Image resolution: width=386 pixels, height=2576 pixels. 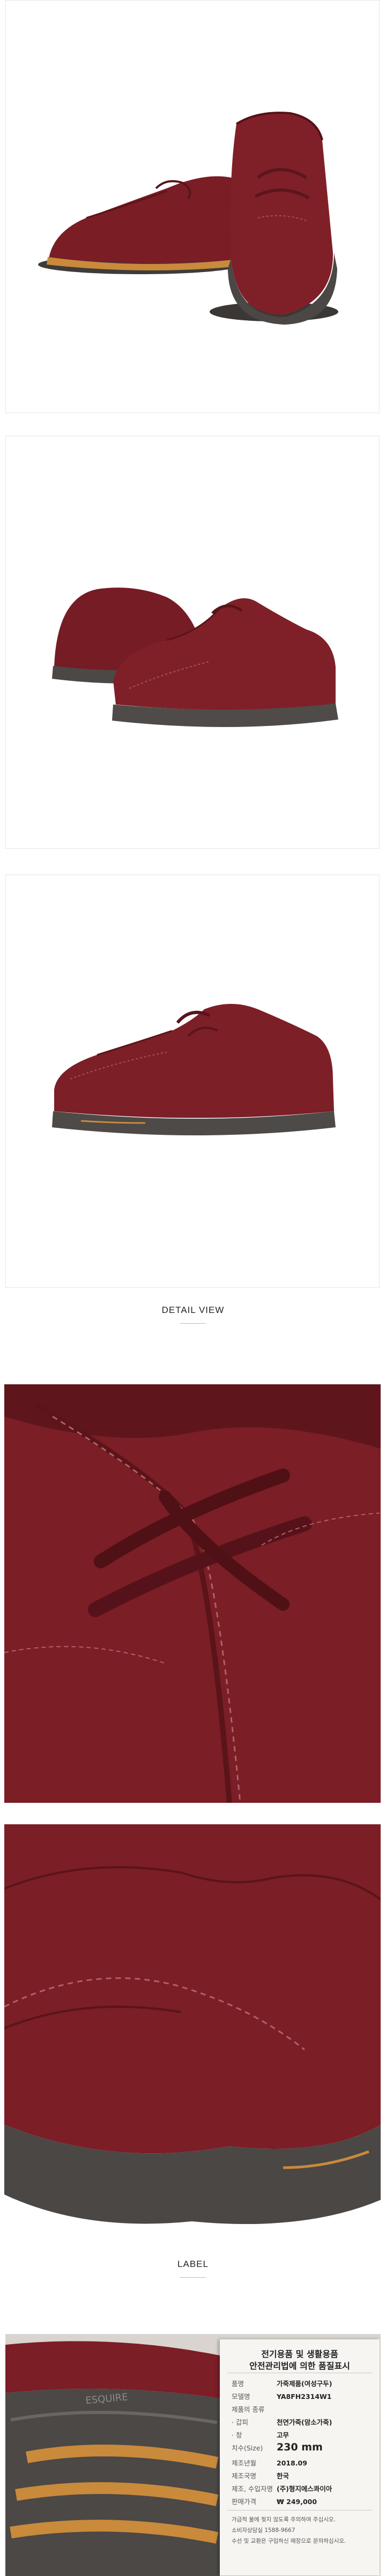 What do you see at coordinates (261, 2476) in the screenshot?
I see `label-row: 제조국명 한국` at bounding box center [261, 2476].